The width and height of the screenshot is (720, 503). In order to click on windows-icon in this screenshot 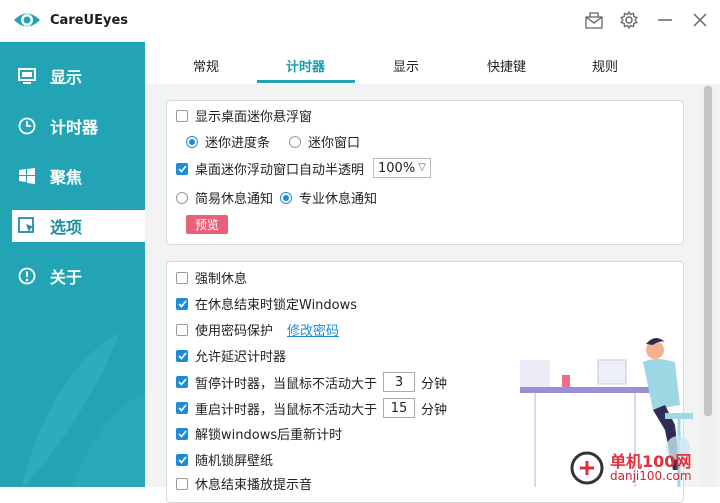, I will do `click(27, 176)`.